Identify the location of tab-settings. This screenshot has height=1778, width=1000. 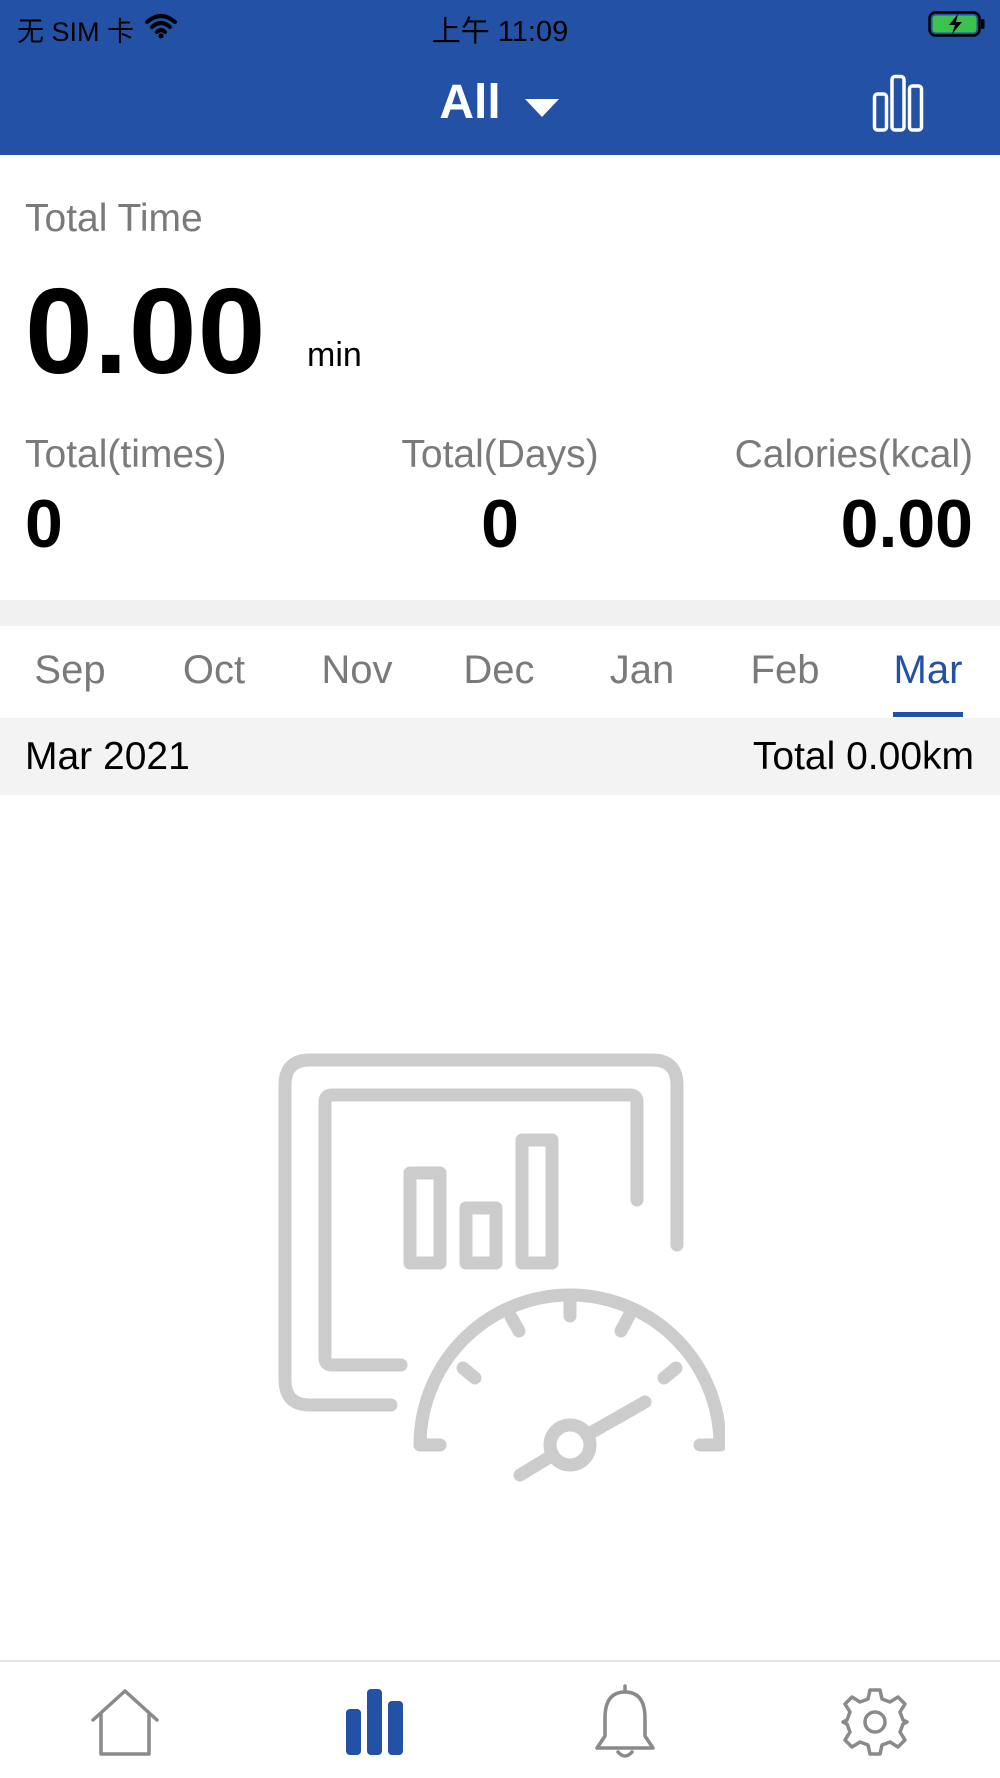
(875, 1722).